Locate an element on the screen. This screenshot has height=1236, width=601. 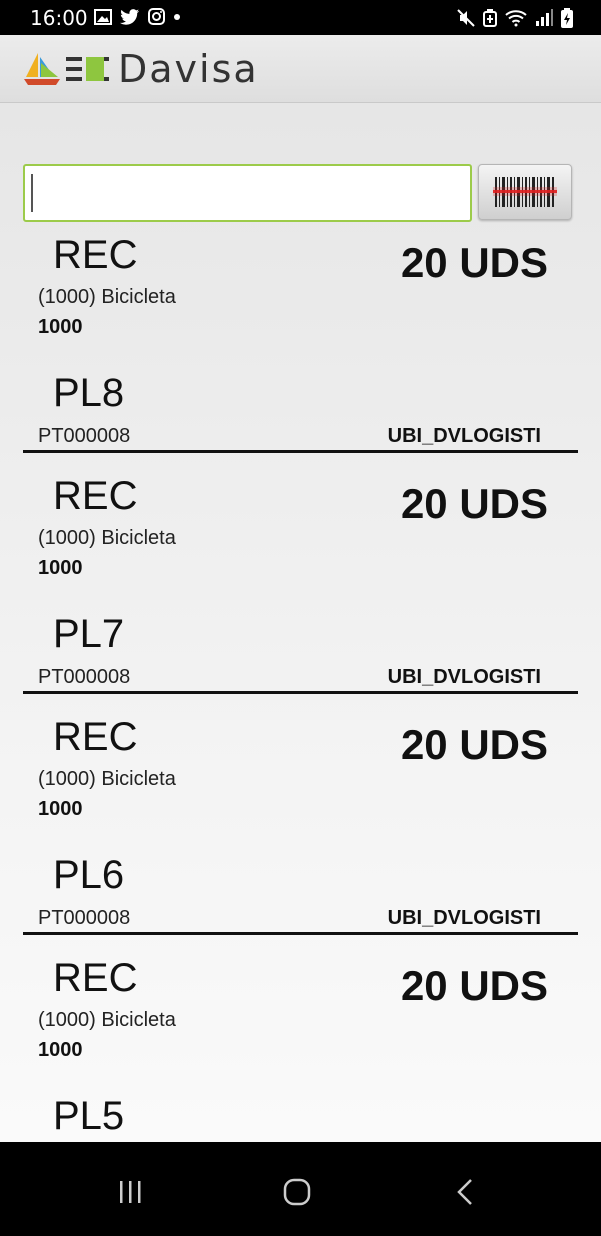
text-caret is located at coordinates (32, 193).